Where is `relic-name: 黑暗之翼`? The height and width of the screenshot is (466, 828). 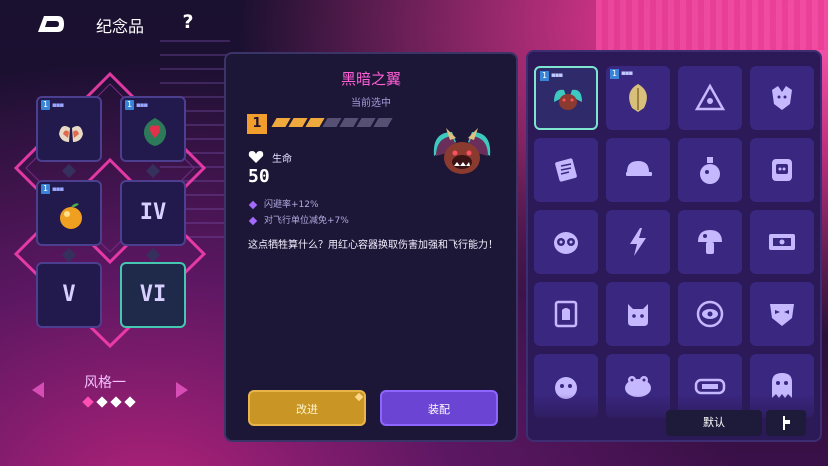 relic-name: 黑暗之翼 is located at coordinates (370, 79).